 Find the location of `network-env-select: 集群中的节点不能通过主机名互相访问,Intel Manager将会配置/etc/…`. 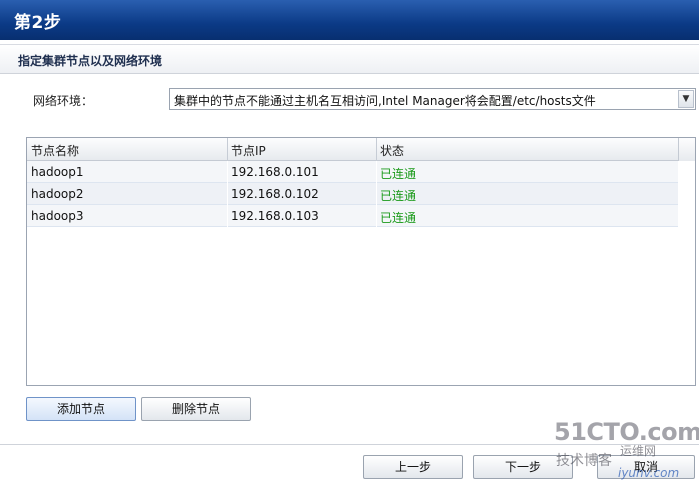

network-env-select: 集群中的节点不能通过主机名互相访问,Intel Manager将会配置/etc/… is located at coordinates (432, 99).